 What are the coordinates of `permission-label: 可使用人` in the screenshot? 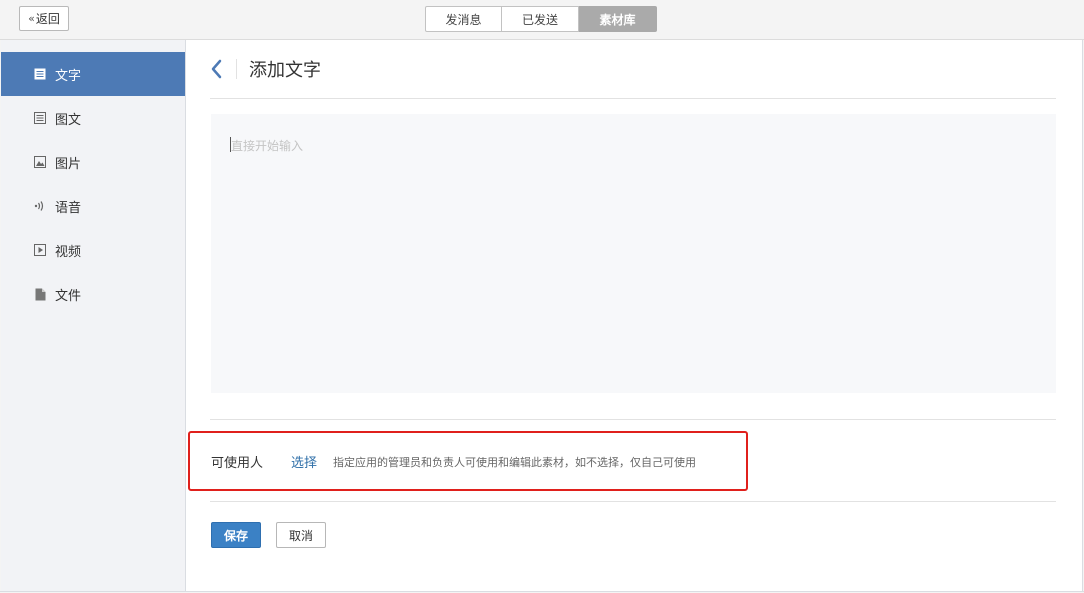 It's located at (237, 463).